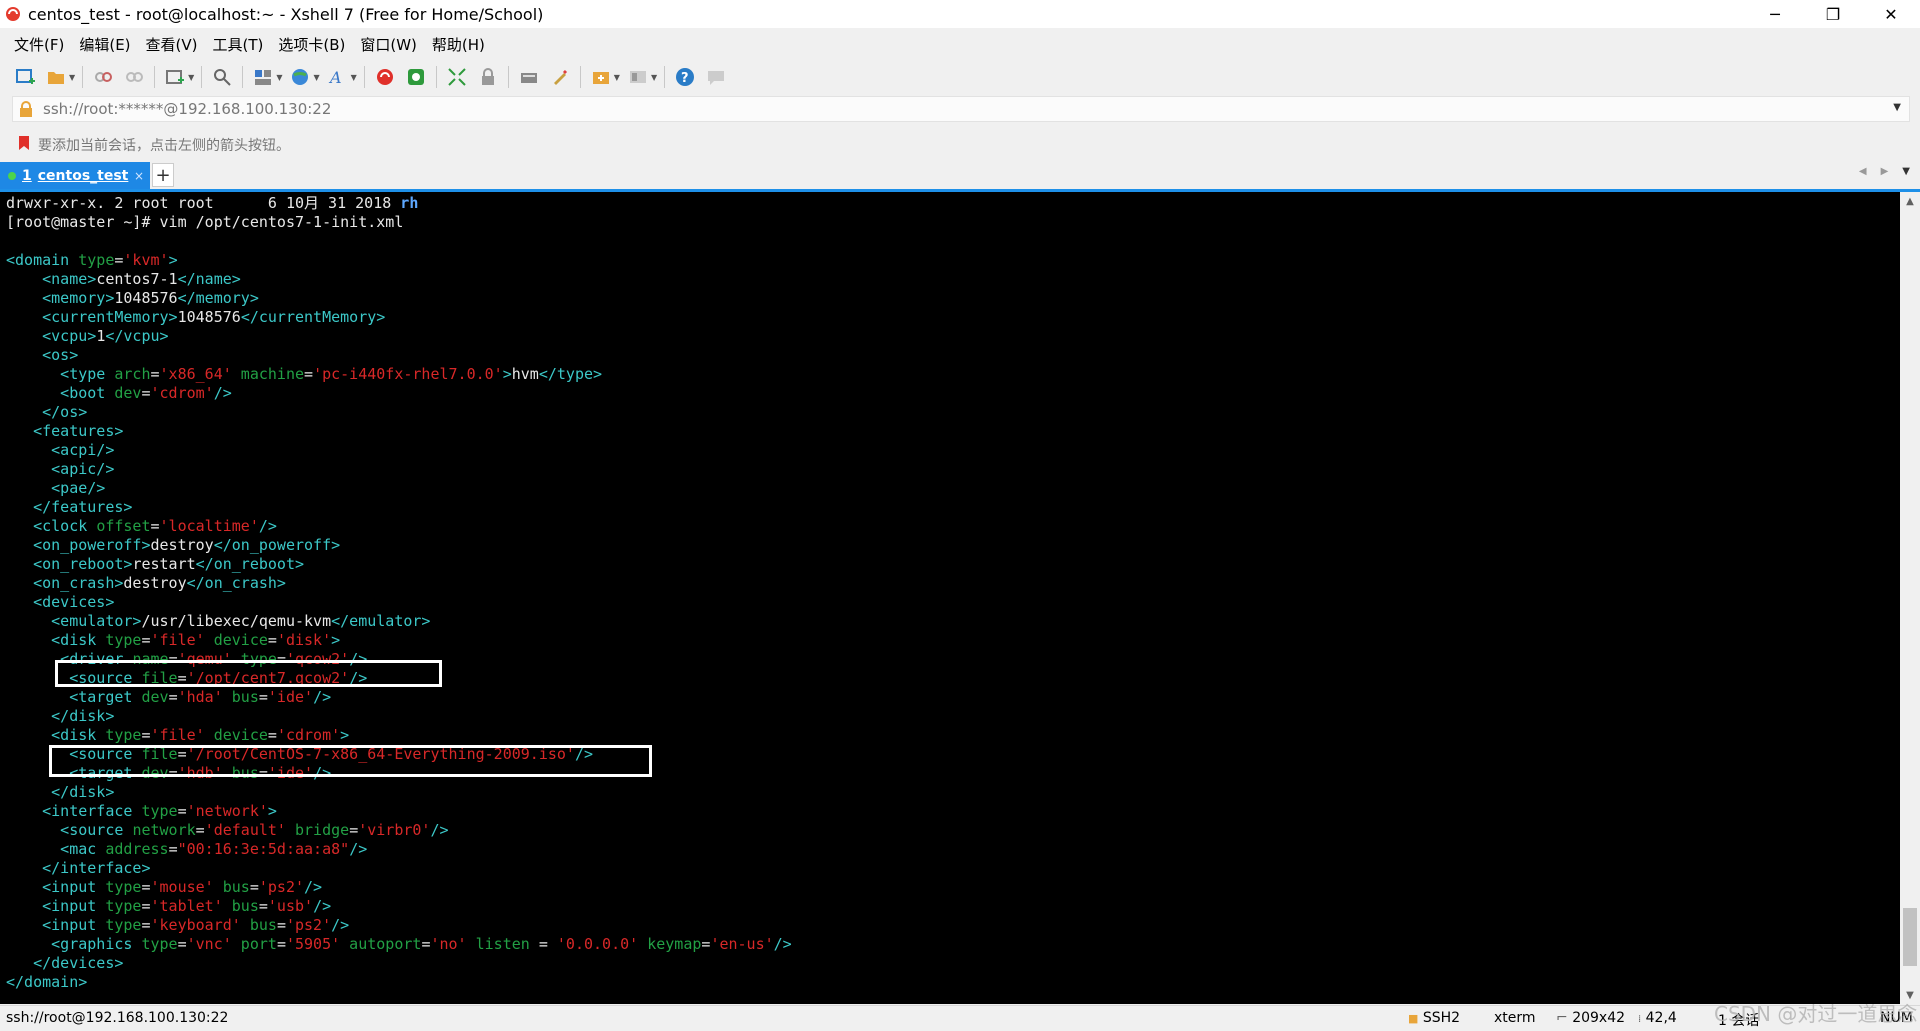 The image size is (1920, 1031). What do you see at coordinates (1910, 201) in the screenshot?
I see `scroll-up-icon: ▲` at bounding box center [1910, 201].